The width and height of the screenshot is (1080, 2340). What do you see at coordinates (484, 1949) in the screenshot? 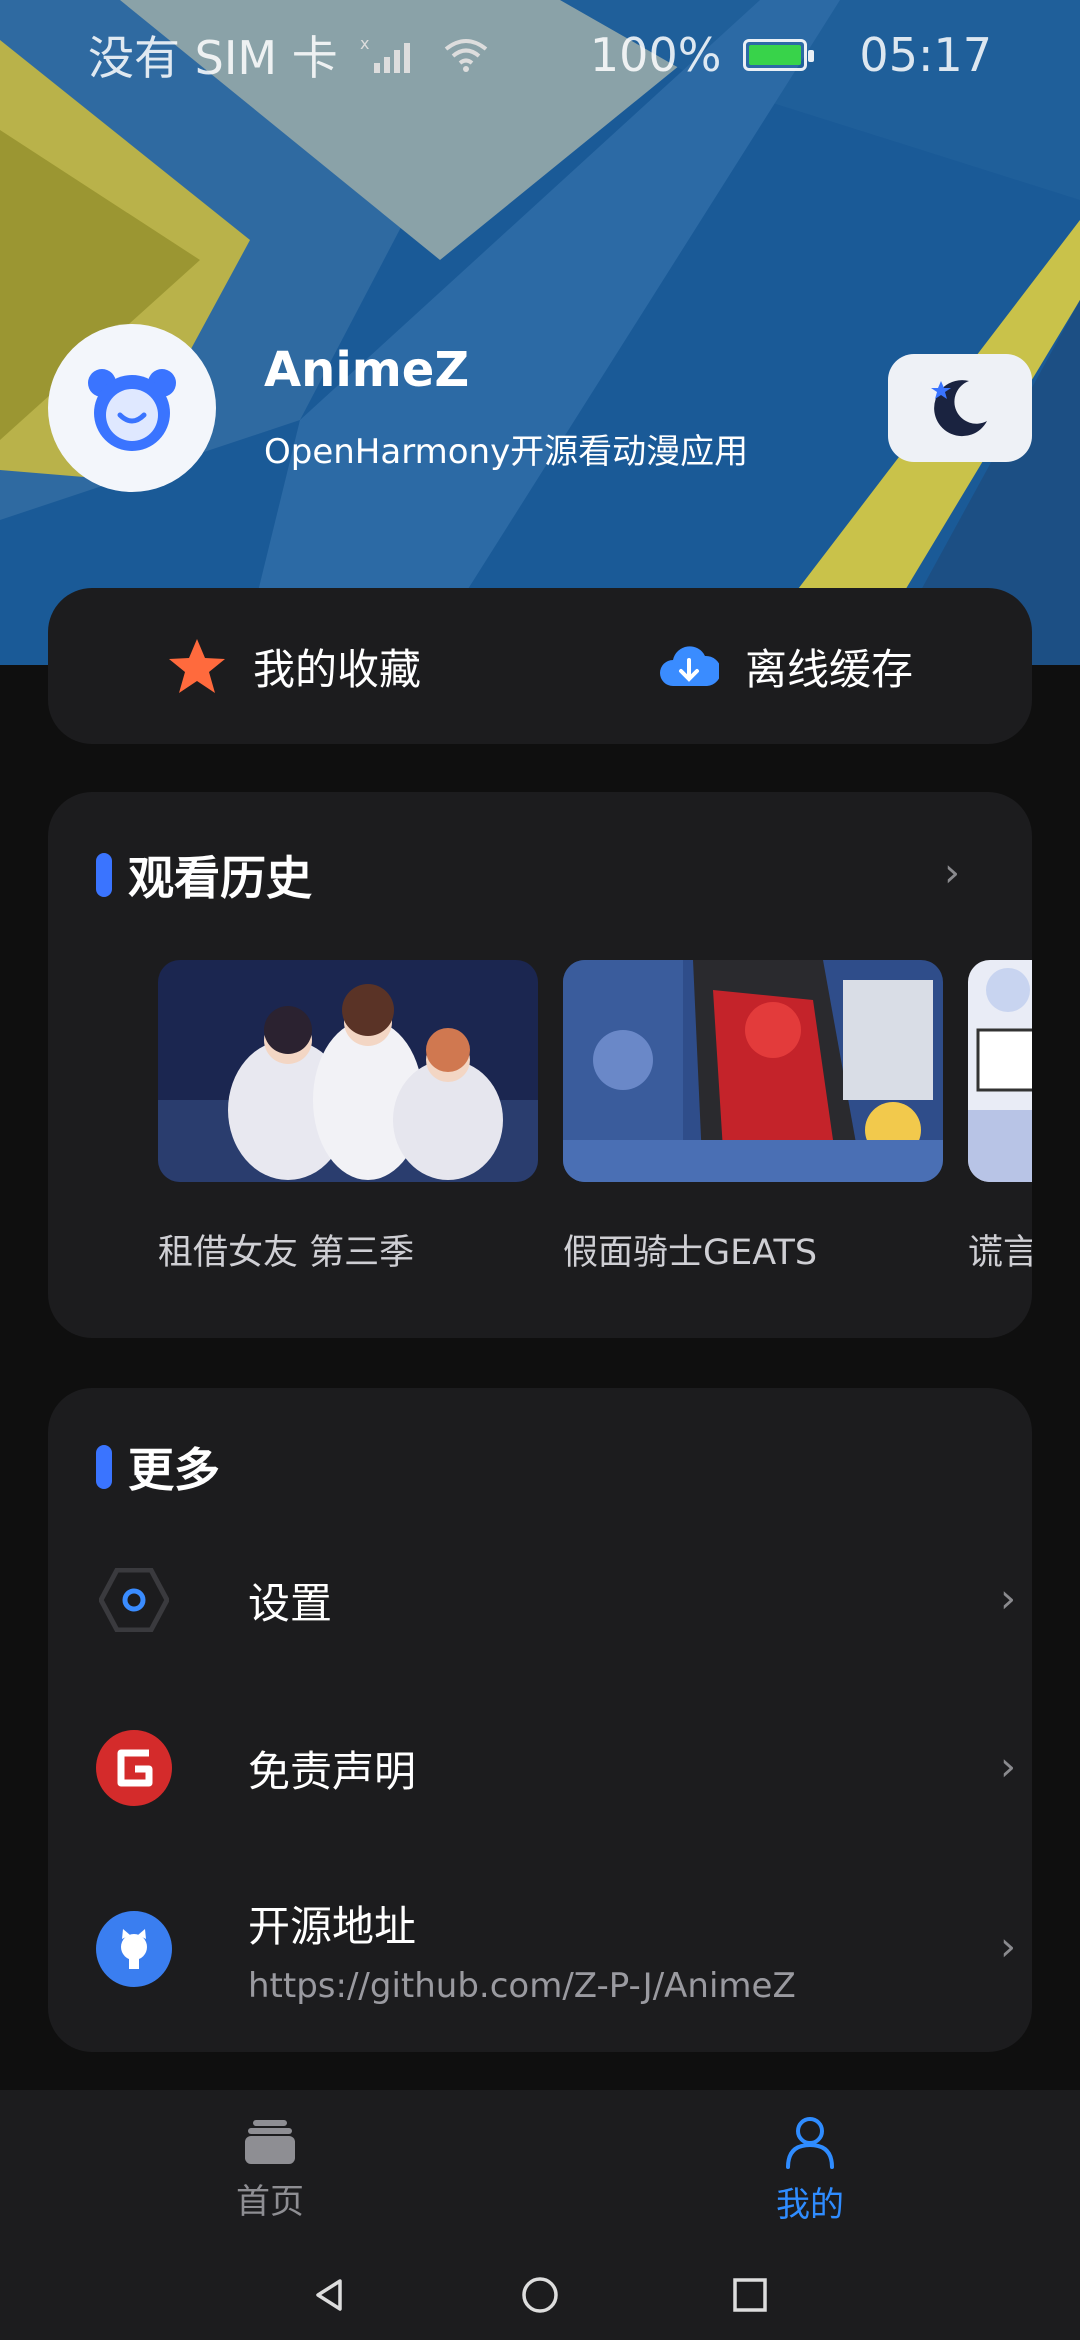
I see `source-code-text: 开源地址 https://github.com/Z-P-J/AnimeZ` at bounding box center [484, 1949].